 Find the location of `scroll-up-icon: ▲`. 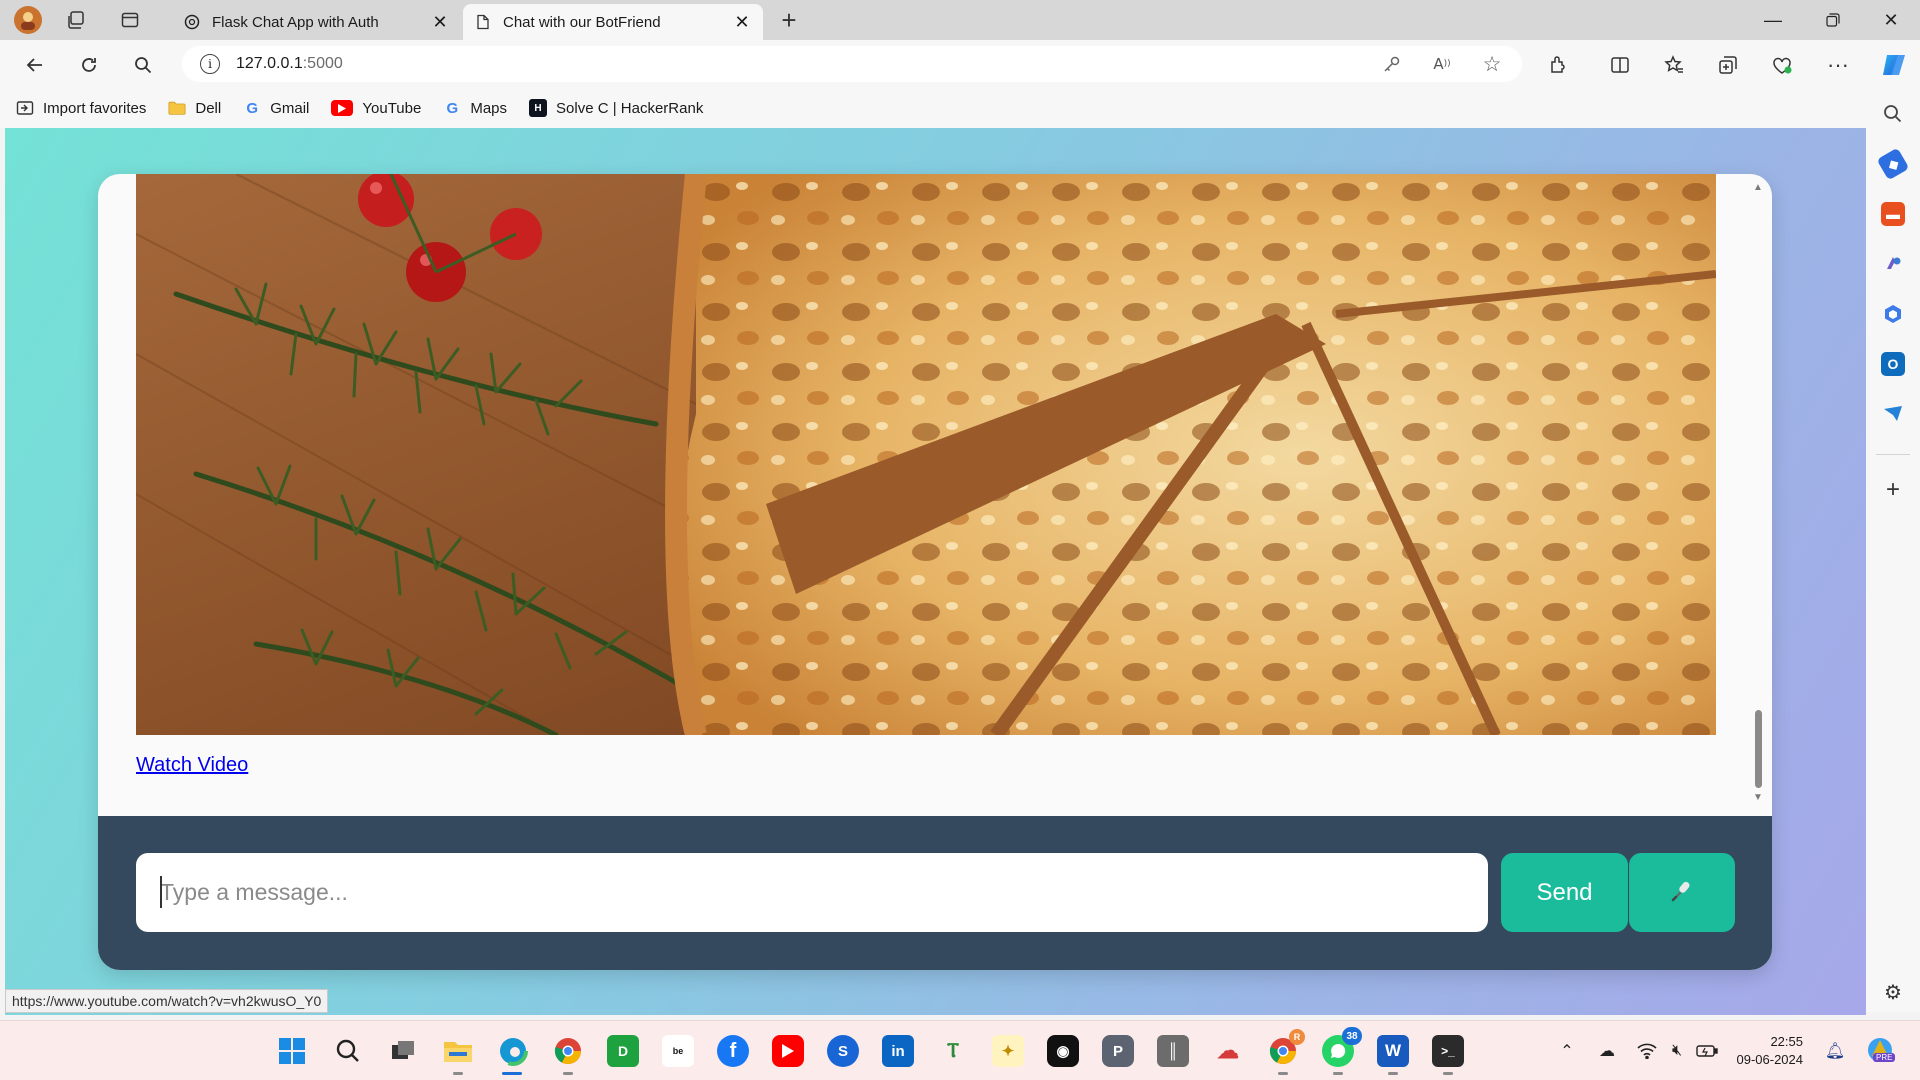

scroll-up-icon: ▲ is located at coordinates (1758, 188).